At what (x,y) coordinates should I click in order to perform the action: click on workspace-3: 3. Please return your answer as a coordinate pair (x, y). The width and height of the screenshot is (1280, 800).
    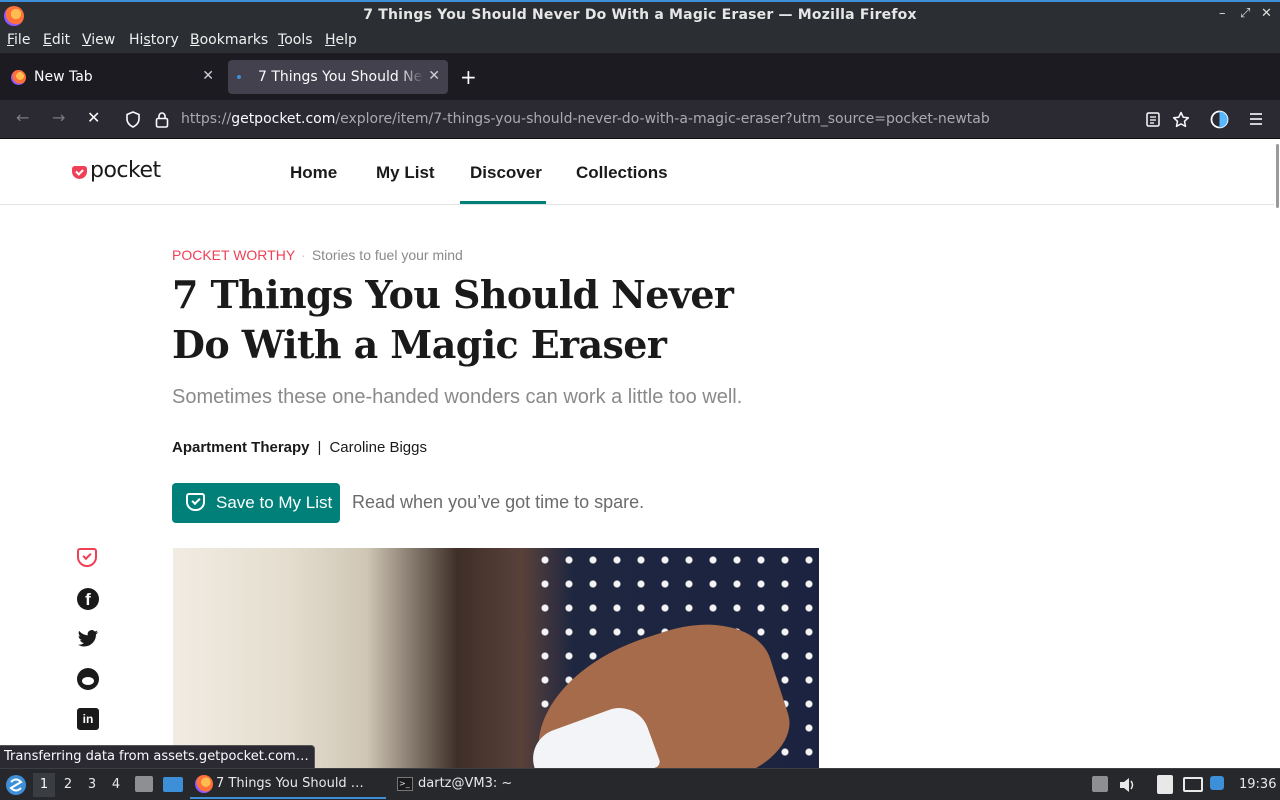
    Looking at the image, I should click on (92, 785).